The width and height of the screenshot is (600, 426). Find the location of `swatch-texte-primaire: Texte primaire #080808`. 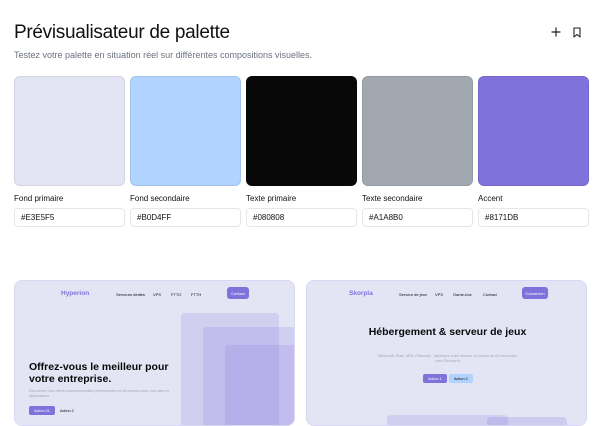

swatch-texte-primaire: Texte primaire #080808 is located at coordinates (301, 151).